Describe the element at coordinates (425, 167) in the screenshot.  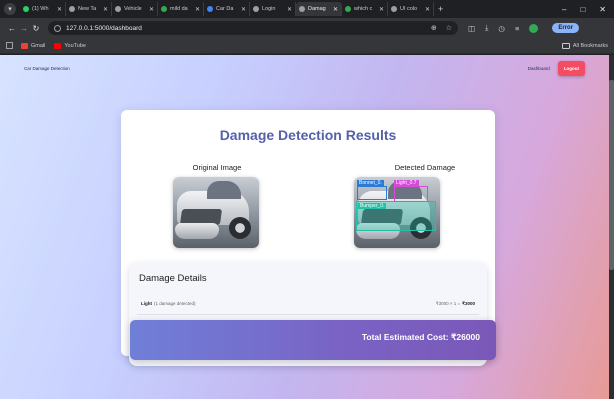
I see `detected-image-label: Detected Damage` at that location.